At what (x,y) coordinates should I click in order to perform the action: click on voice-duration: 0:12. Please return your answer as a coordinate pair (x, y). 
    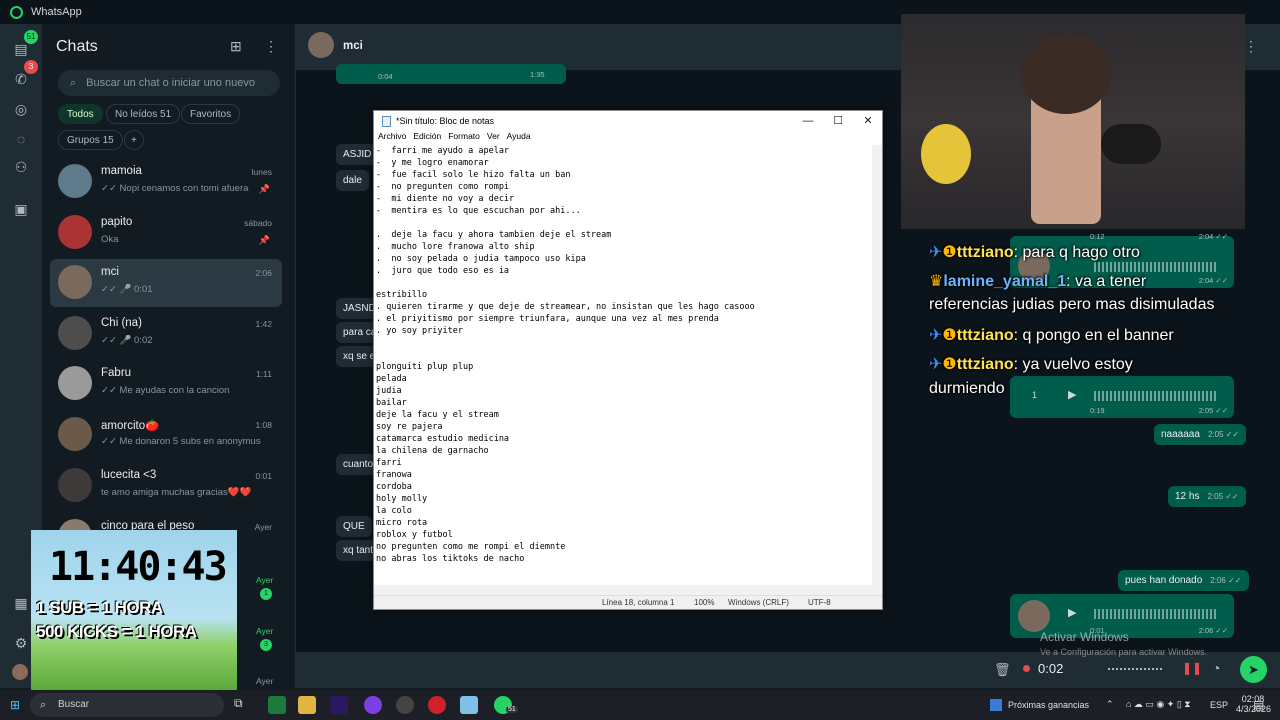
    Looking at the image, I should click on (1097, 236).